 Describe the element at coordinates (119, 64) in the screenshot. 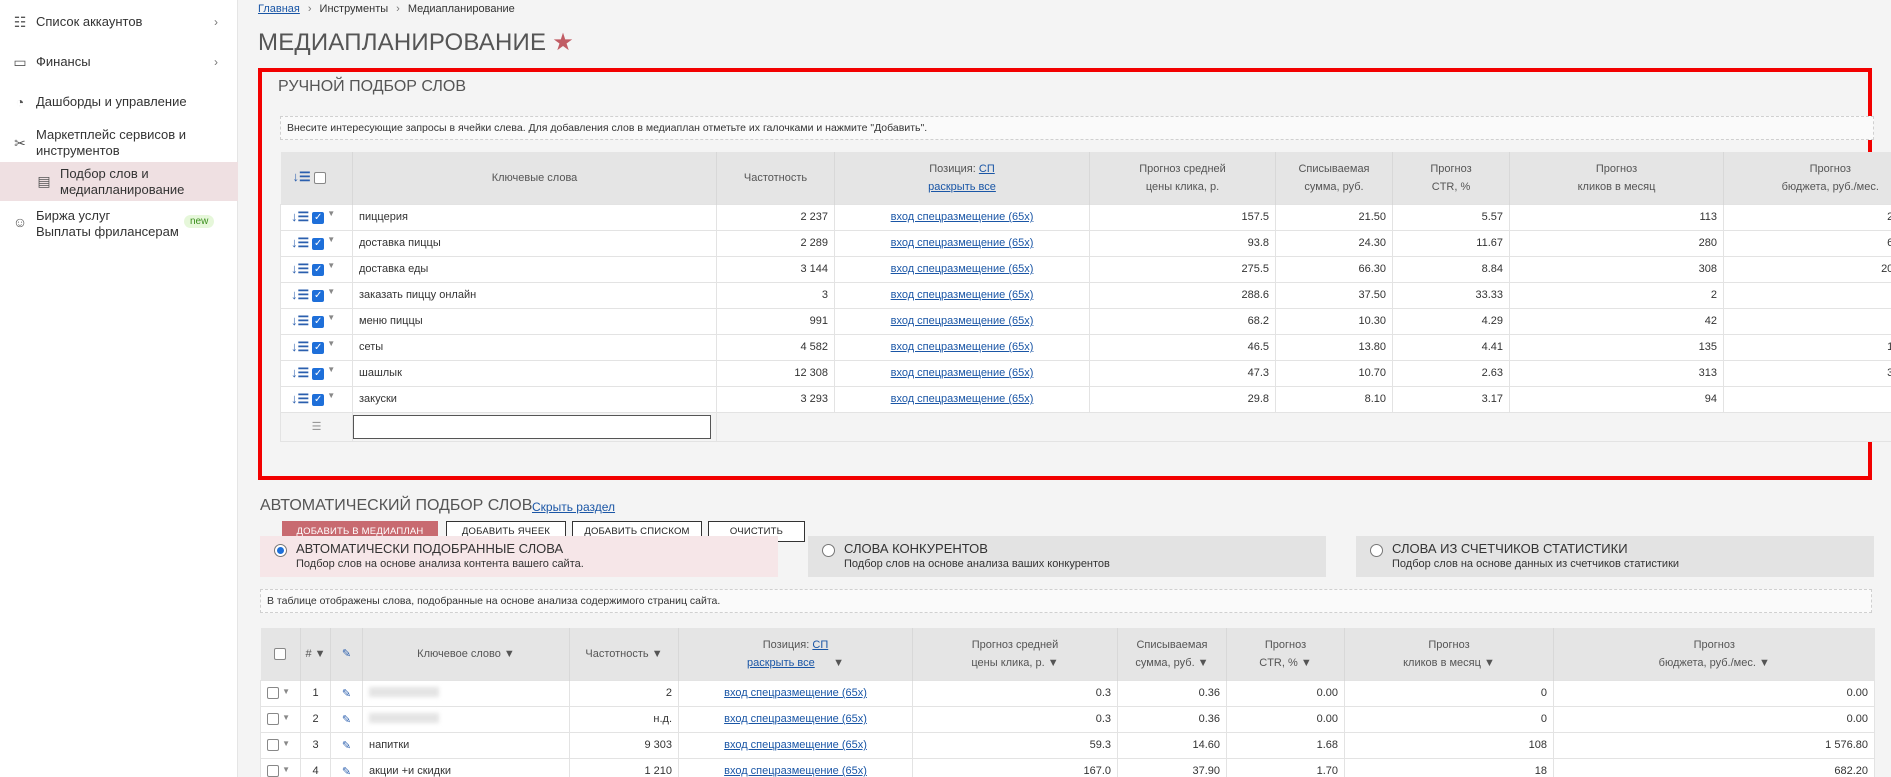

I see `sidebar-item-finance: ▭ Финансы ›` at that location.